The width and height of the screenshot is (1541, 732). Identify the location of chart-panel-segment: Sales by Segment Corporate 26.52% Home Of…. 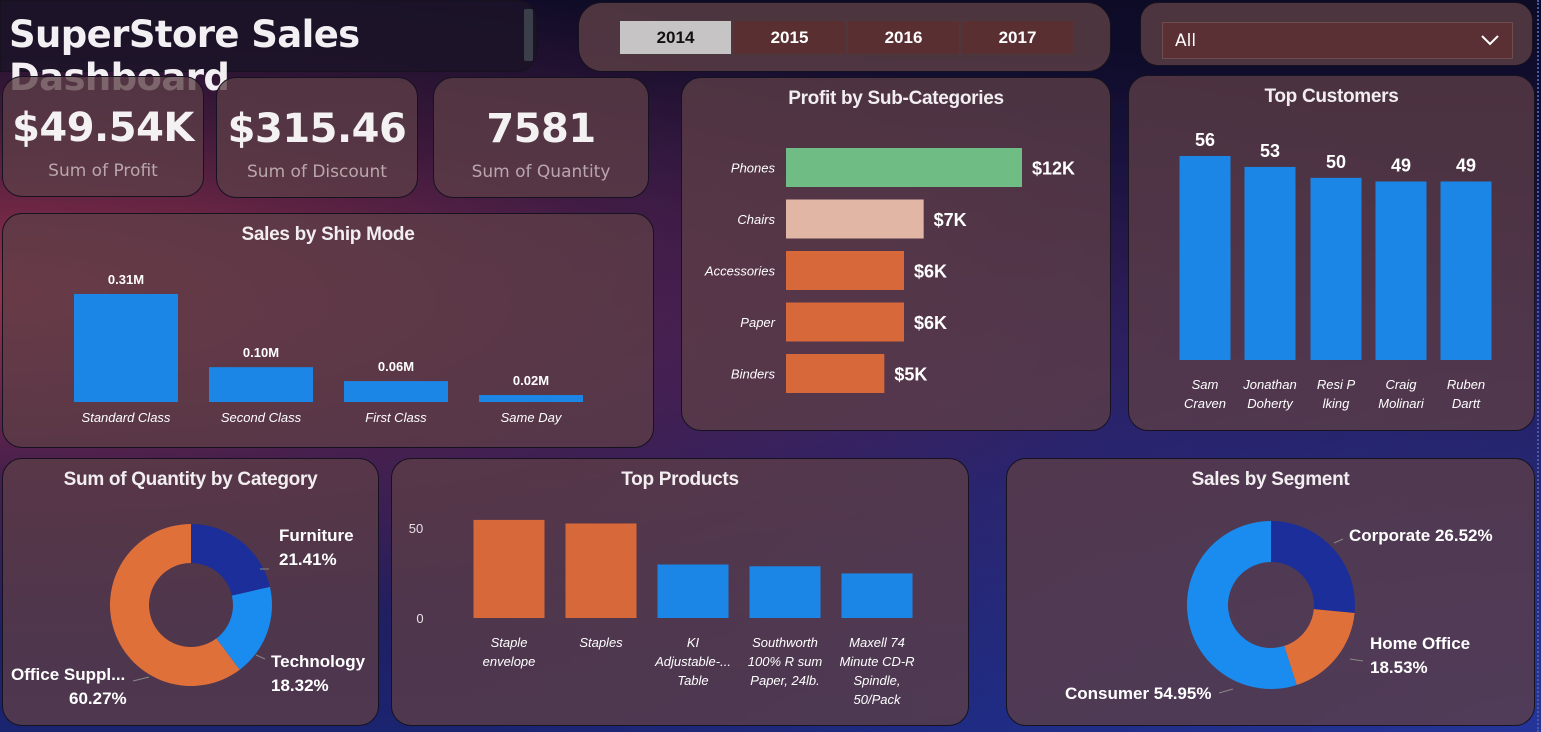
(1270, 592).